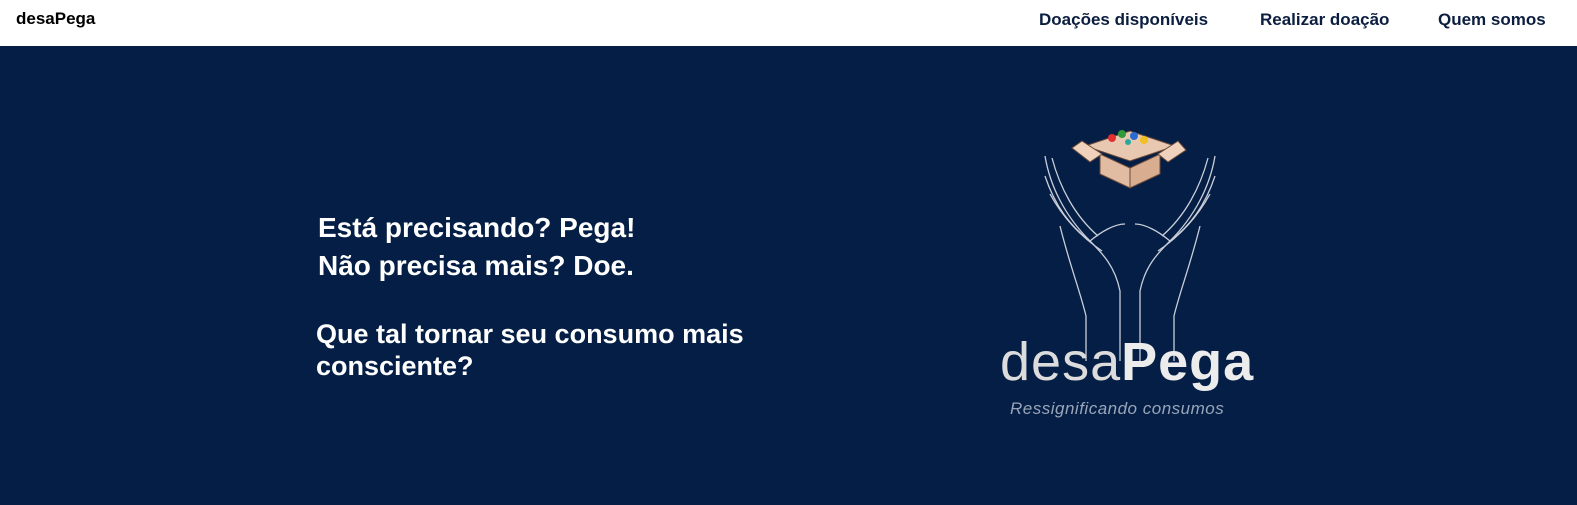 This screenshot has width=1577, height=505. I want to click on brand-link: desaPega, so click(55, 19).